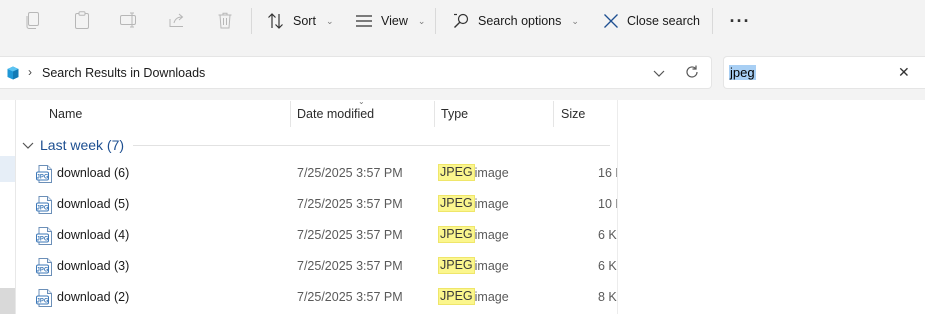  Describe the element at coordinates (663, 21) in the screenshot. I see `close-search-label: Close search` at that location.